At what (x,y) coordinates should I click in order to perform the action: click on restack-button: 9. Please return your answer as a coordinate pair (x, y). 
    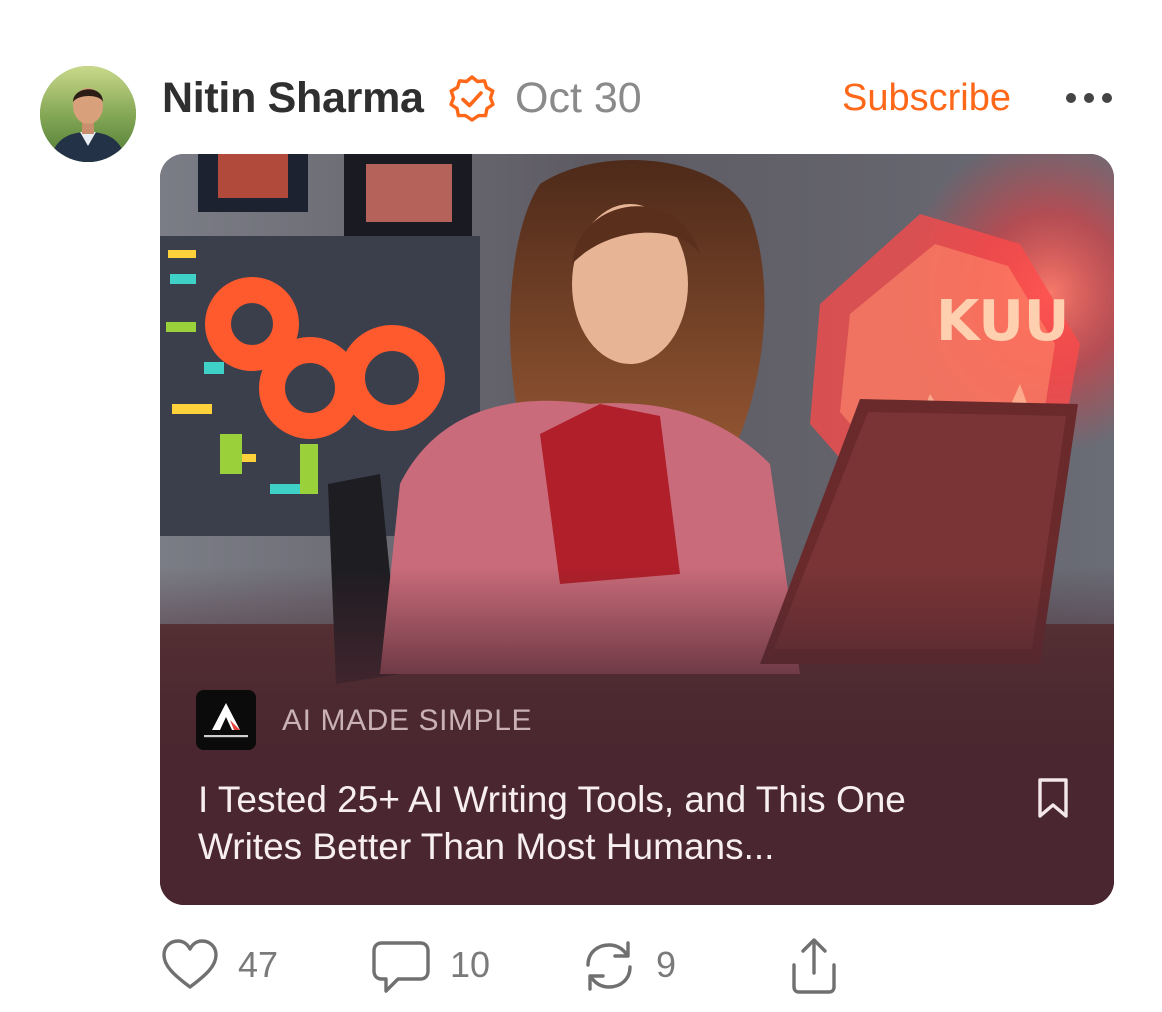
    Looking at the image, I should click on (633, 966).